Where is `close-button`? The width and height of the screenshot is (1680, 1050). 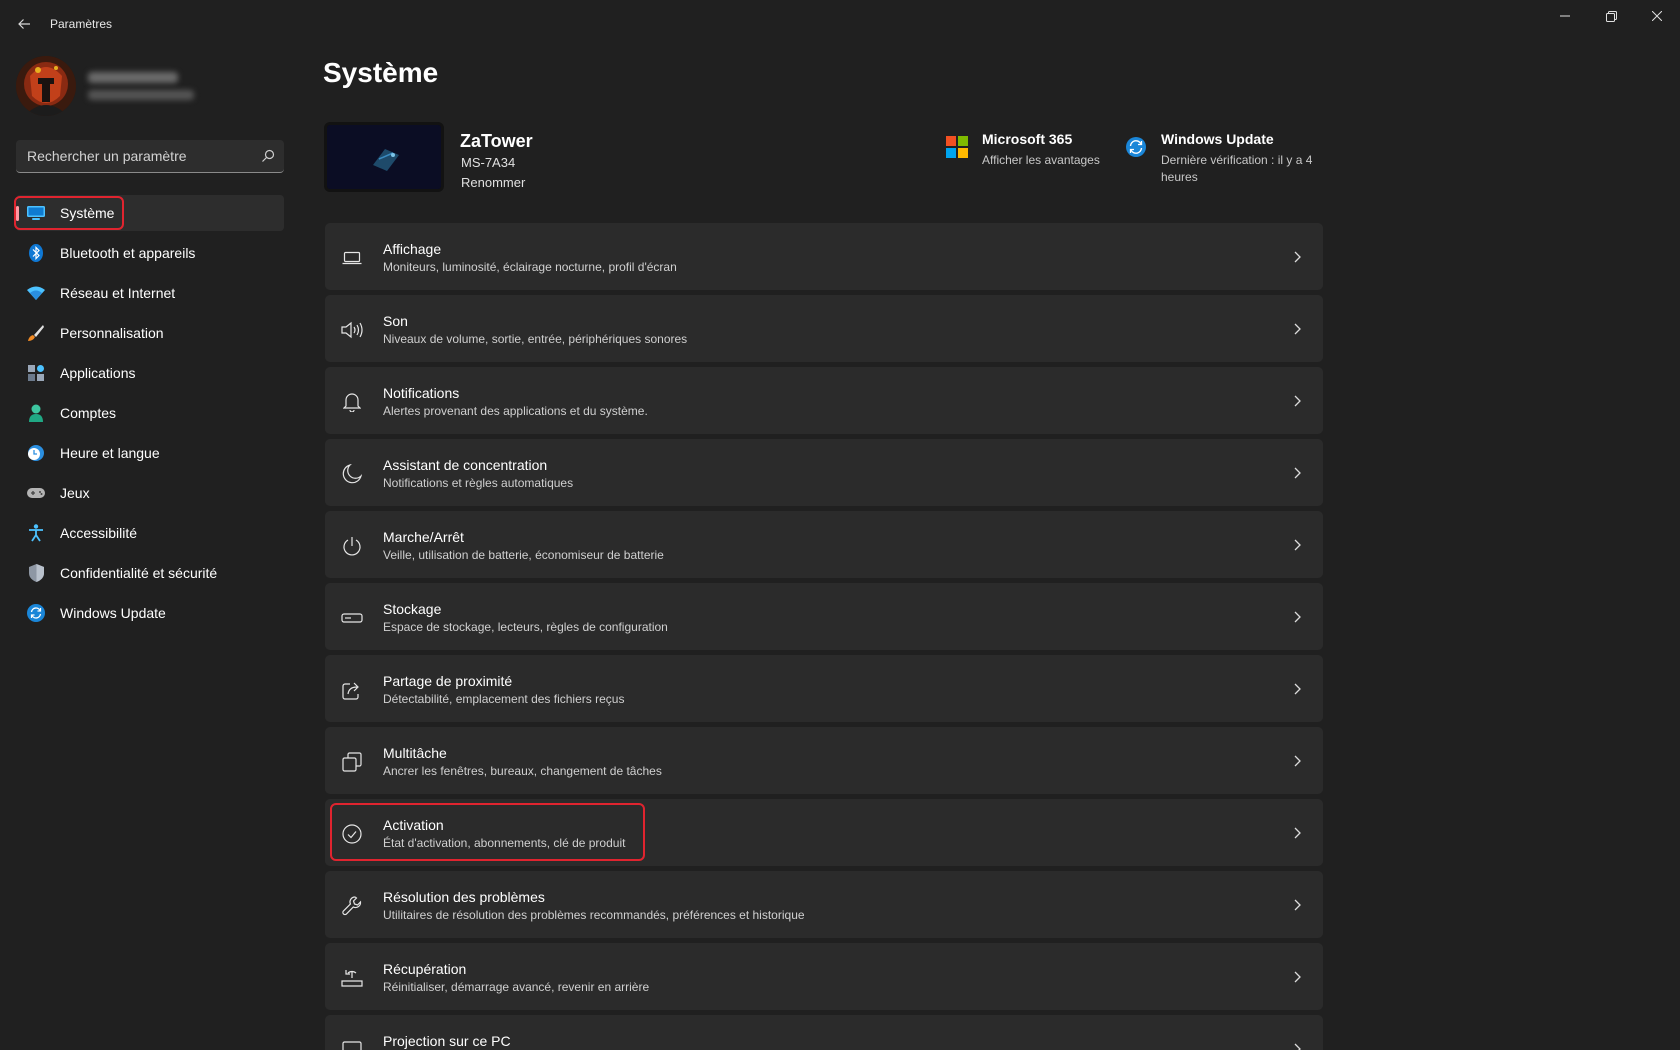 close-button is located at coordinates (1657, 16).